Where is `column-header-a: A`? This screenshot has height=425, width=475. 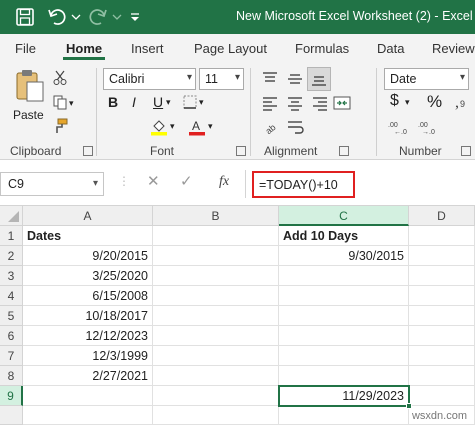
column-header-a: A is located at coordinates (88, 216).